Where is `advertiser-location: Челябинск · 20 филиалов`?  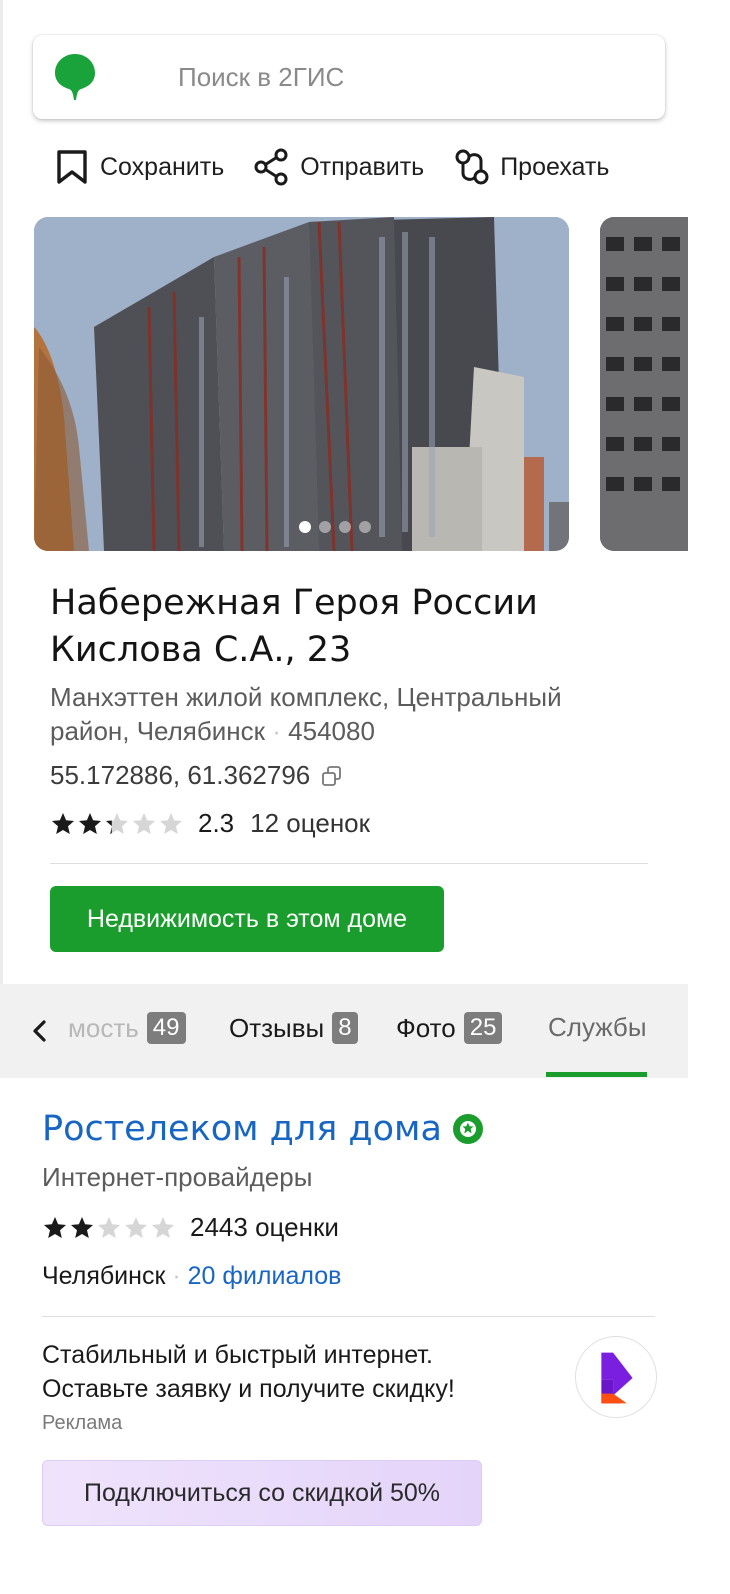 advertiser-location: Челябинск · 20 филиалов is located at coordinates (191, 1276).